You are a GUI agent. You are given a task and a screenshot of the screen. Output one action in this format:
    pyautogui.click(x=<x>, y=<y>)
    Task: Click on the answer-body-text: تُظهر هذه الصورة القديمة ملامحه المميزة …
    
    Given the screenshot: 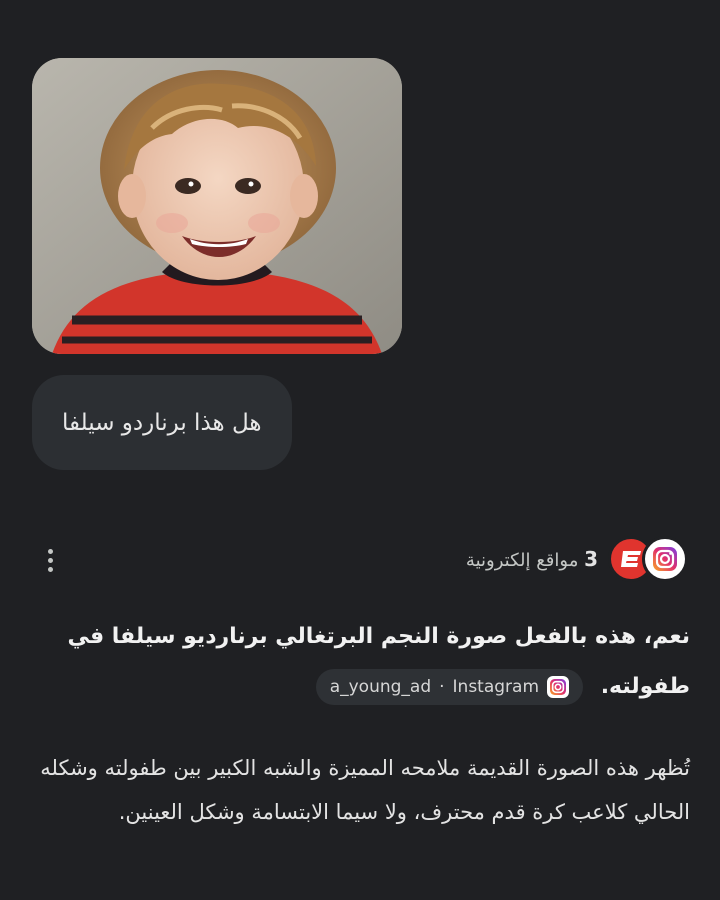 What is the action you would take?
    pyautogui.click(x=365, y=790)
    